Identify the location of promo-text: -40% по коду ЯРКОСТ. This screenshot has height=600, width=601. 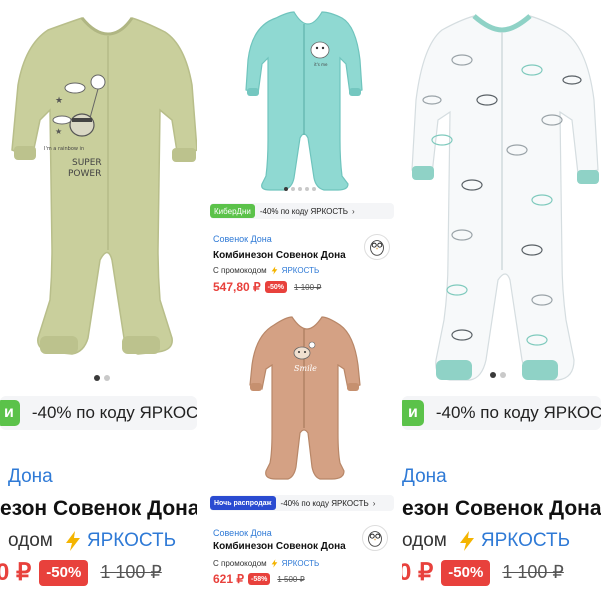
(114, 412).